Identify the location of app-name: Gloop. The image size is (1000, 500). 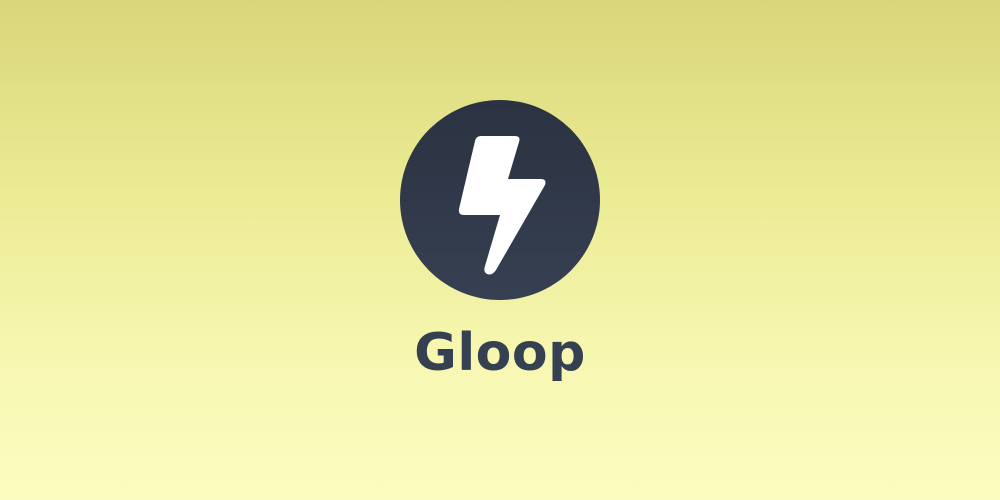
(500, 353).